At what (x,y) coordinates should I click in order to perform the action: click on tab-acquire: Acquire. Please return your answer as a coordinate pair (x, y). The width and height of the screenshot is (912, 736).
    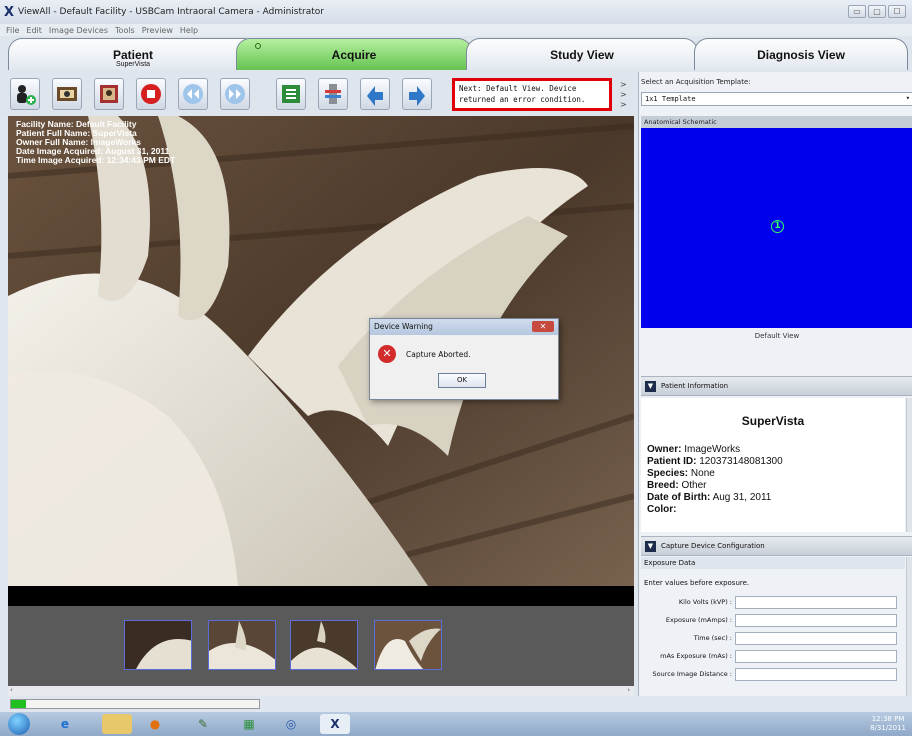
    Looking at the image, I should click on (354, 54).